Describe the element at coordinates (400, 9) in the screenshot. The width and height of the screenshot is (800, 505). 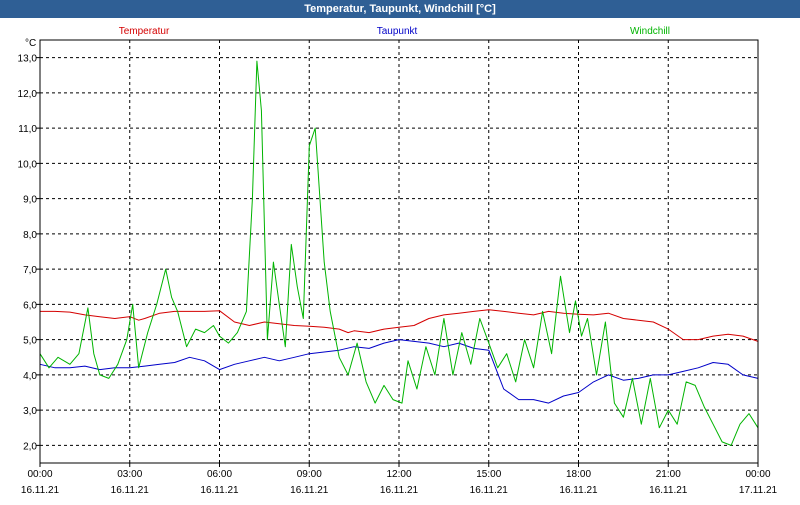
I see `chart-title: Temperatur, Taupunkt, Windchill [°C]` at that location.